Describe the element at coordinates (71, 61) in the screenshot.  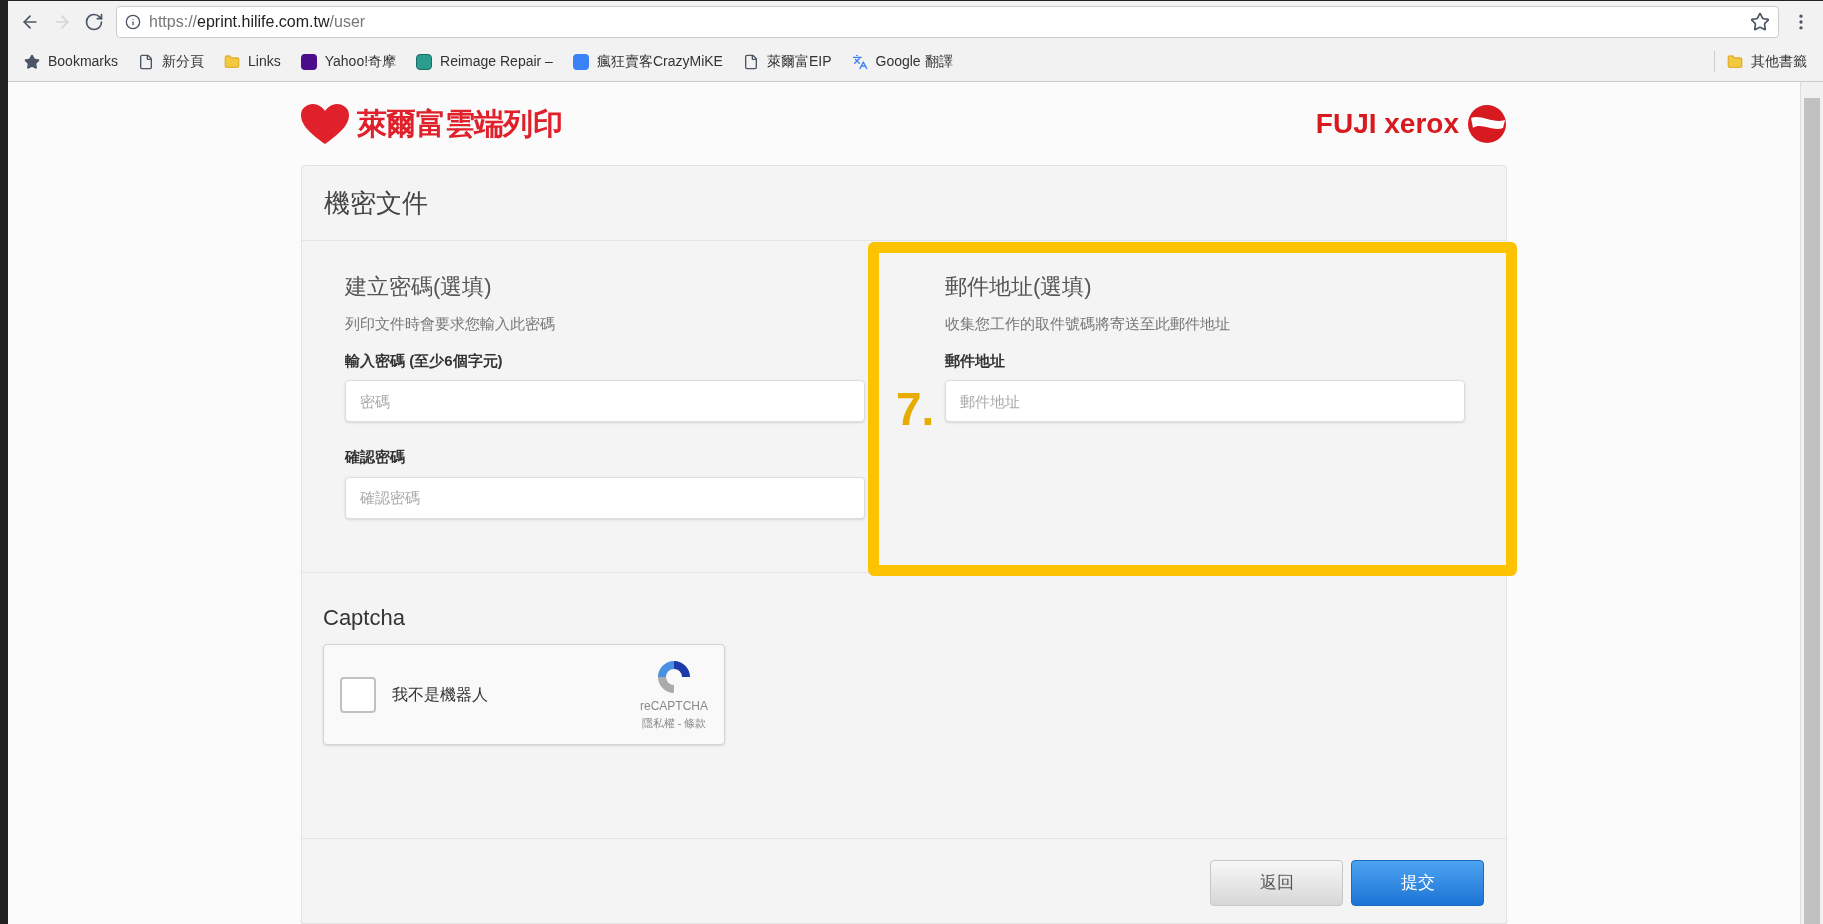
I see `bookmark-item: Bookmarks` at that location.